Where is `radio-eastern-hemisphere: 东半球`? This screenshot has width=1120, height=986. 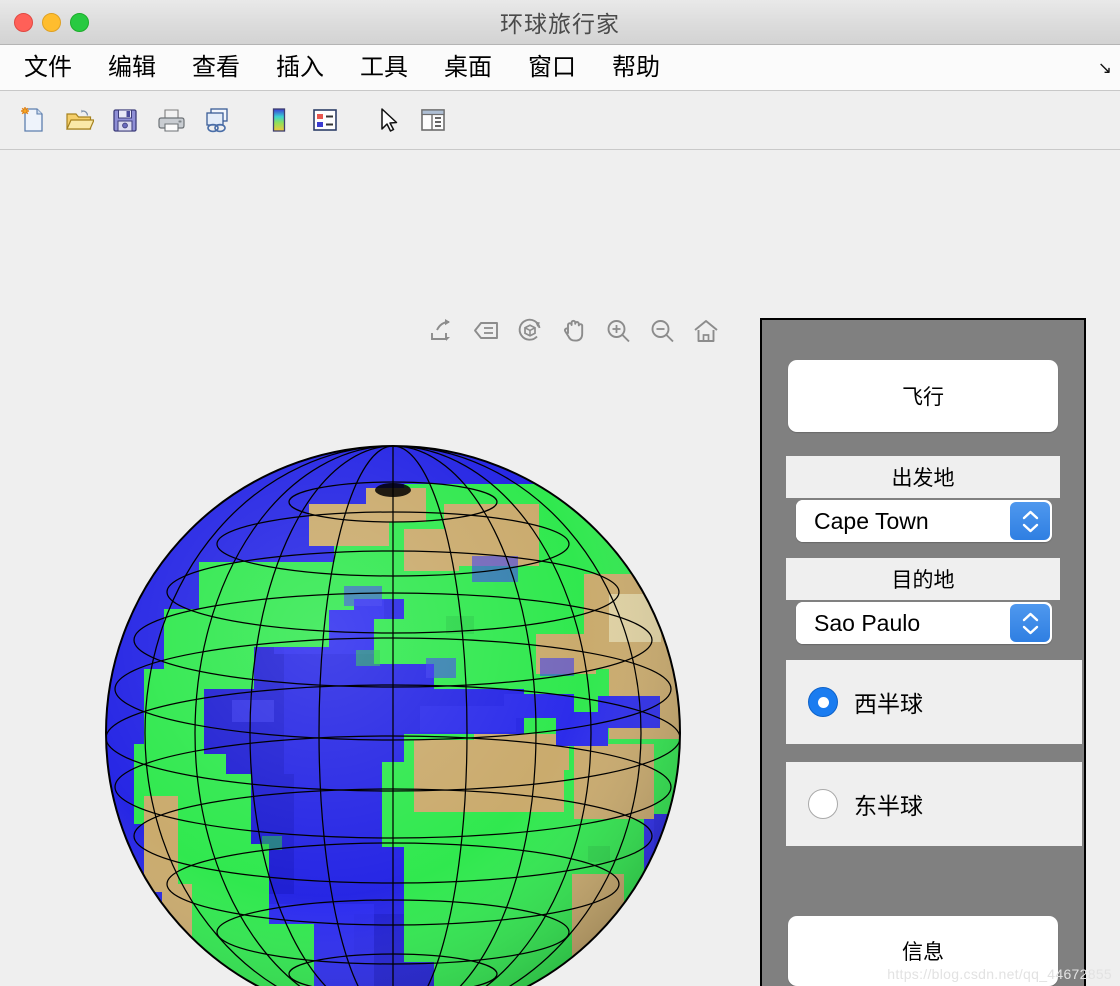
radio-eastern-hemisphere: 东半球 is located at coordinates (934, 804).